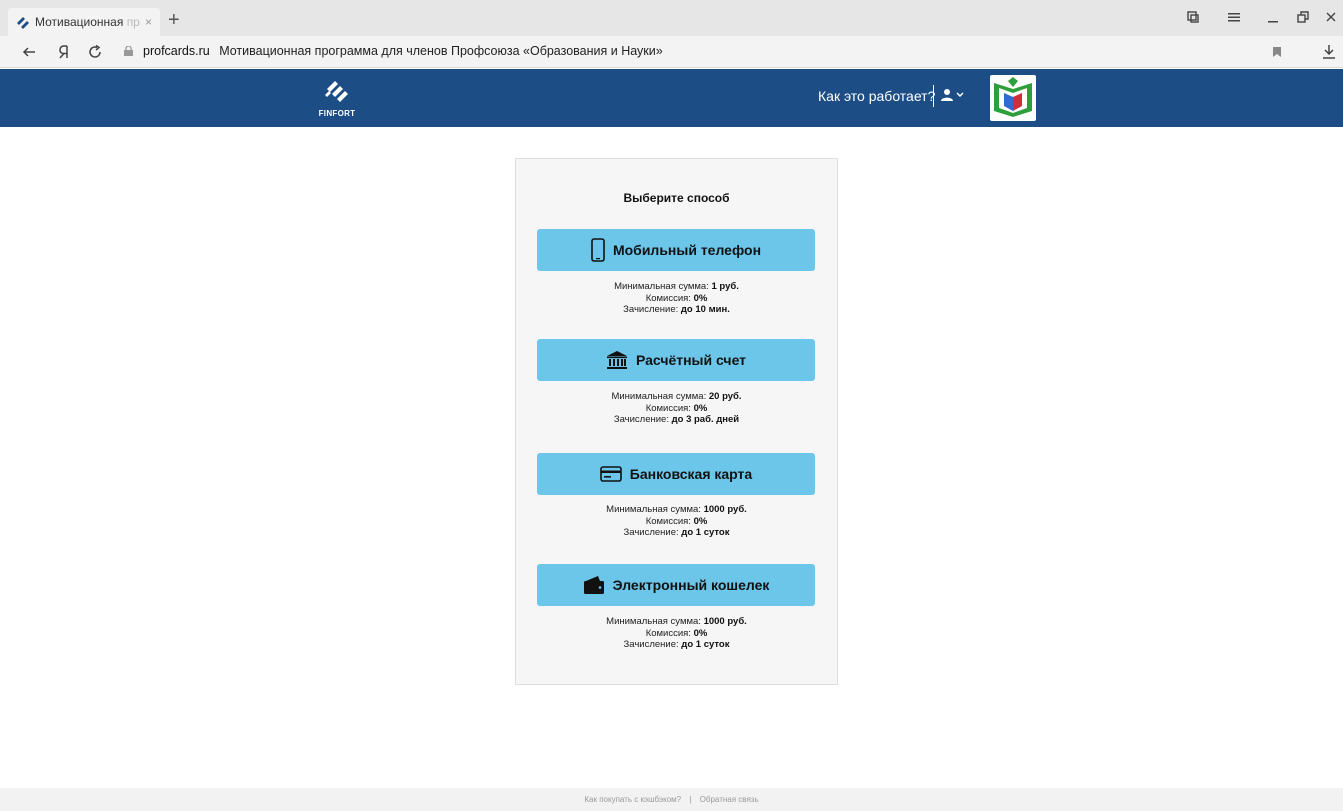  Describe the element at coordinates (671, 98) in the screenshot. I see `site-header: FINFORT Как это работает?` at that location.